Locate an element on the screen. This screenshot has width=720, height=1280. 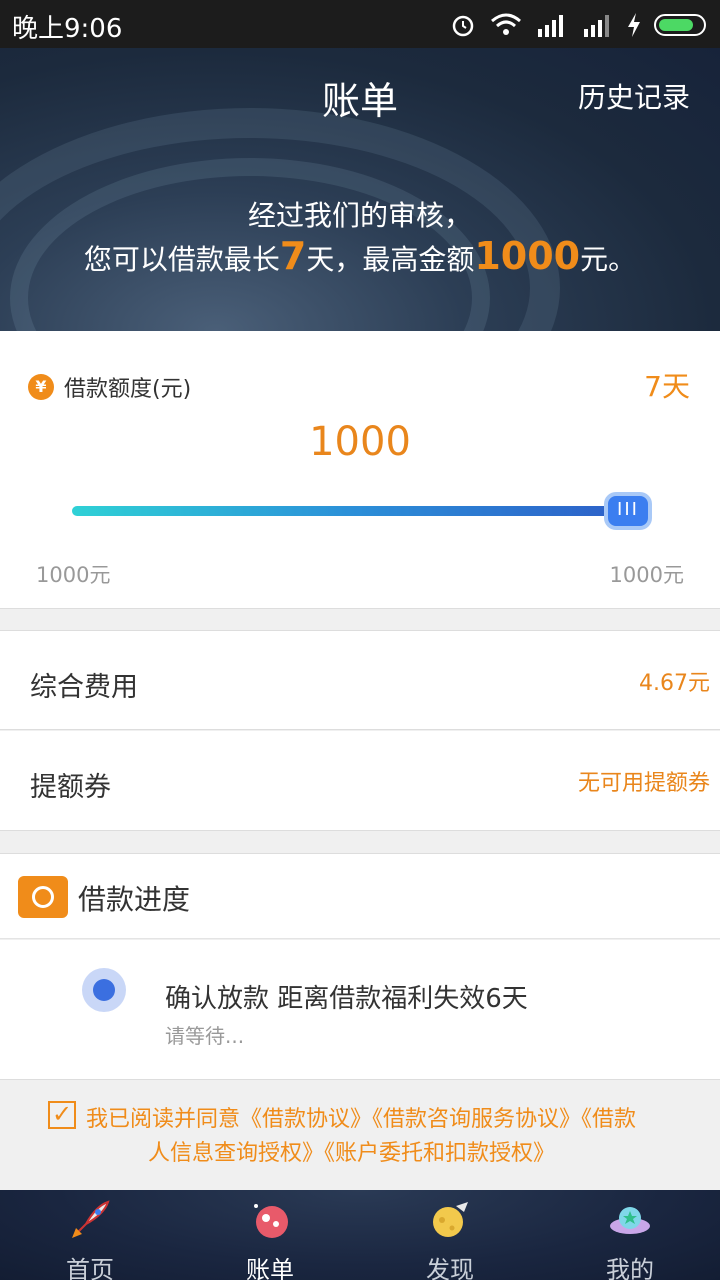
banner-days: 7 is located at coordinates (293, 256).